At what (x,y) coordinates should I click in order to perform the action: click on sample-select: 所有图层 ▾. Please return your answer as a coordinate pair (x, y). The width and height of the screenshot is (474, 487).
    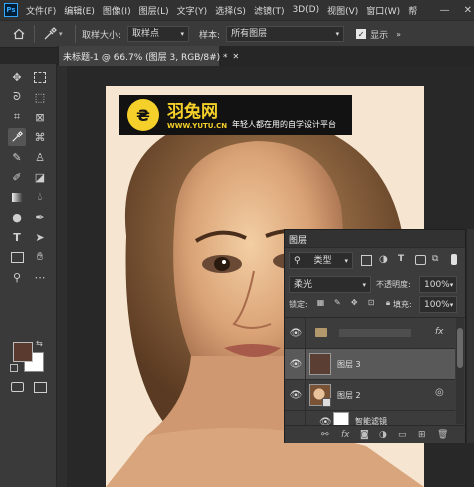
    Looking at the image, I should click on (285, 34).